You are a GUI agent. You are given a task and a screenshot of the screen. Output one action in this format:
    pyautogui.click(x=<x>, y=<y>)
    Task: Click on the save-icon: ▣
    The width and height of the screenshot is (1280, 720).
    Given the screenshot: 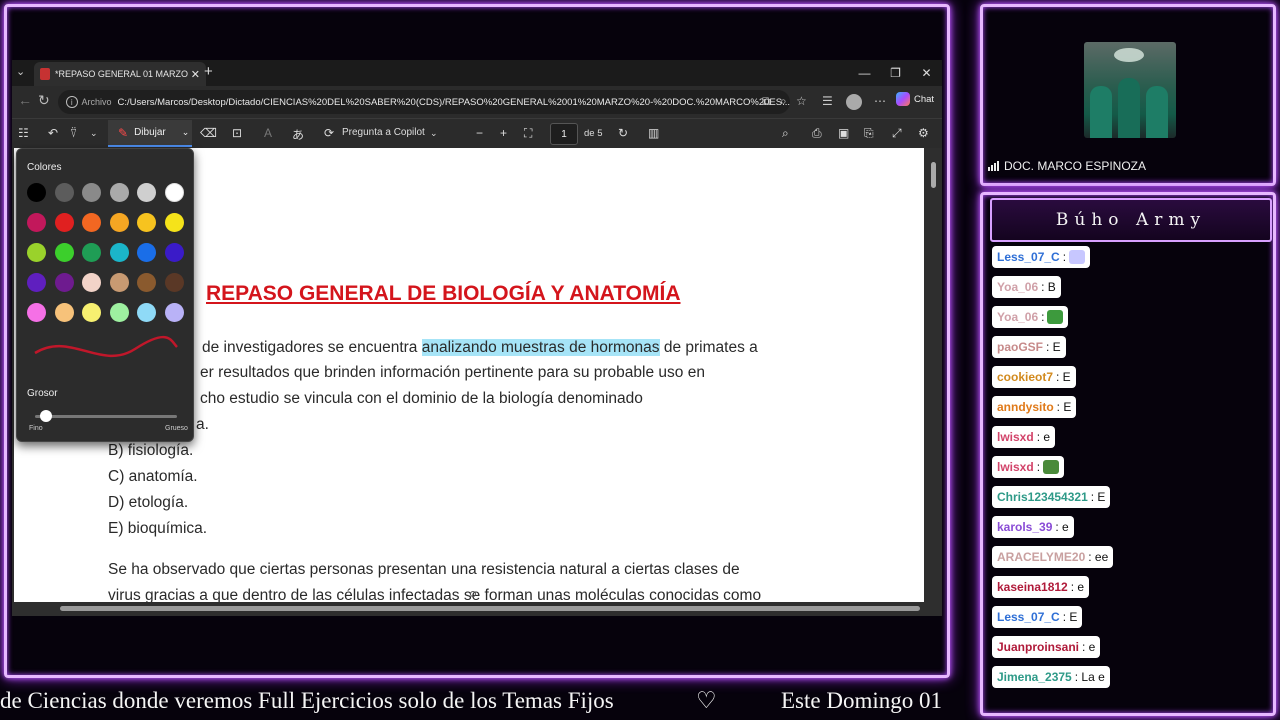 What is the action you would take?
    pyautogui.click(x=843, y=133)
    